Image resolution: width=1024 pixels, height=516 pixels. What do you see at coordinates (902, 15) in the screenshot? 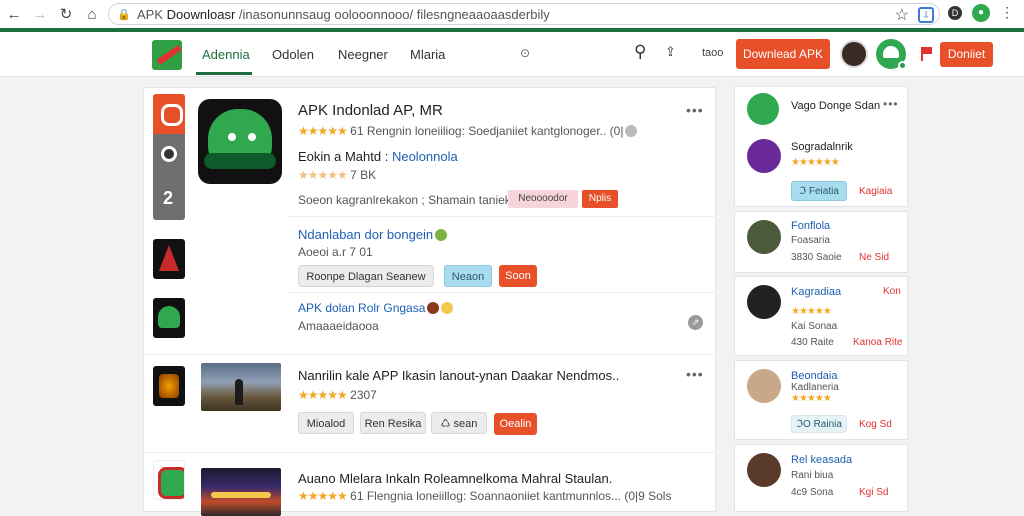
I see `bookmark-star-icon: ☆` at bounding box center [902, 15].